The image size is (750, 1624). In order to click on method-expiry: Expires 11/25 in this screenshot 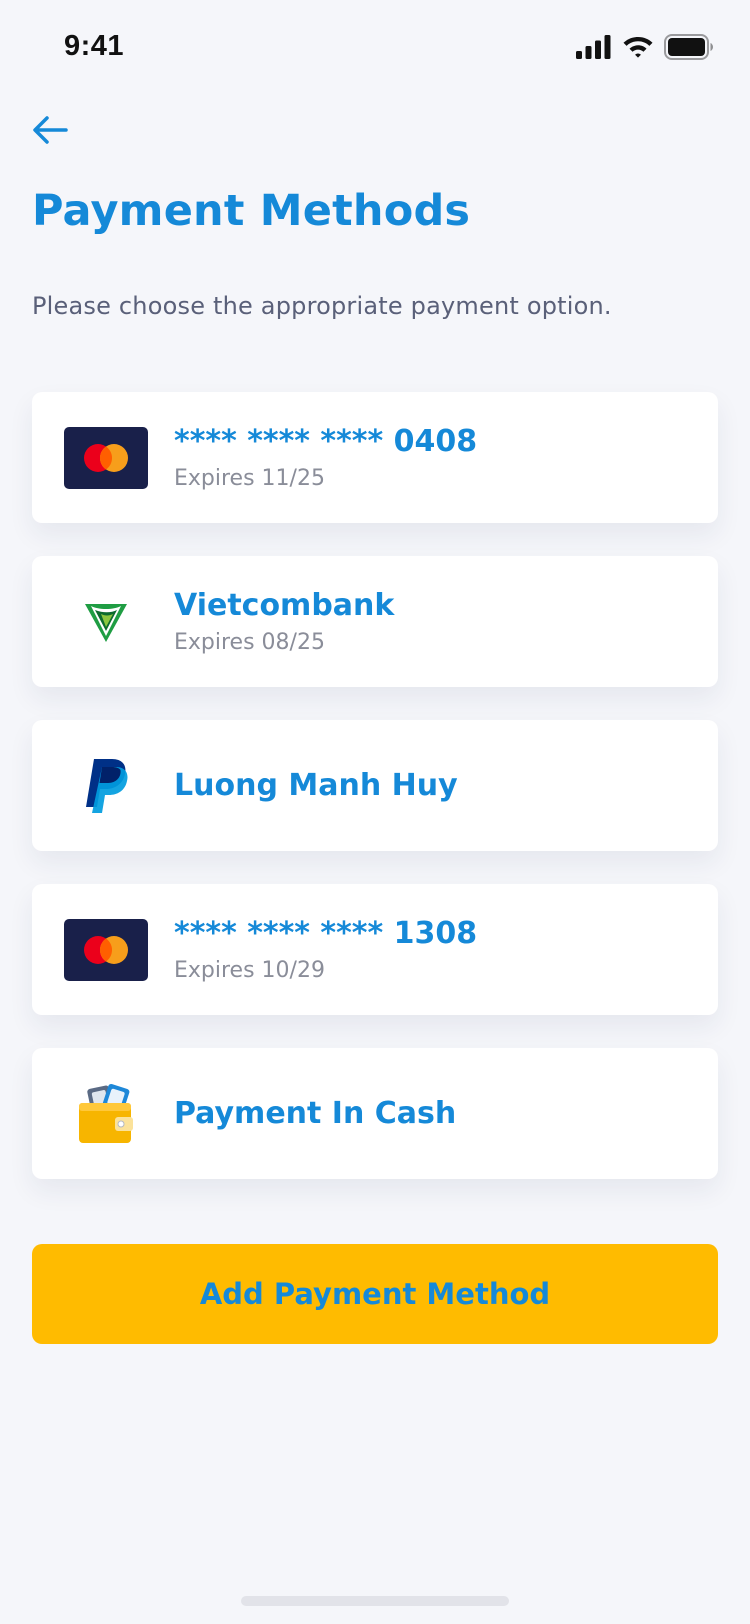, I will do `click(249, 478)`.